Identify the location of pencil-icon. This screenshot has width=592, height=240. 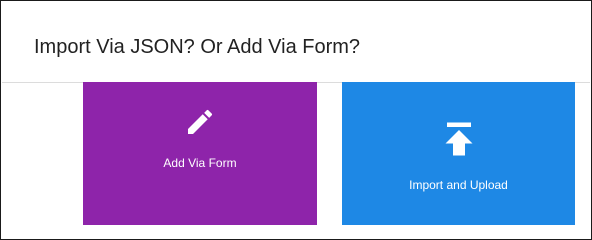
(200, 121).